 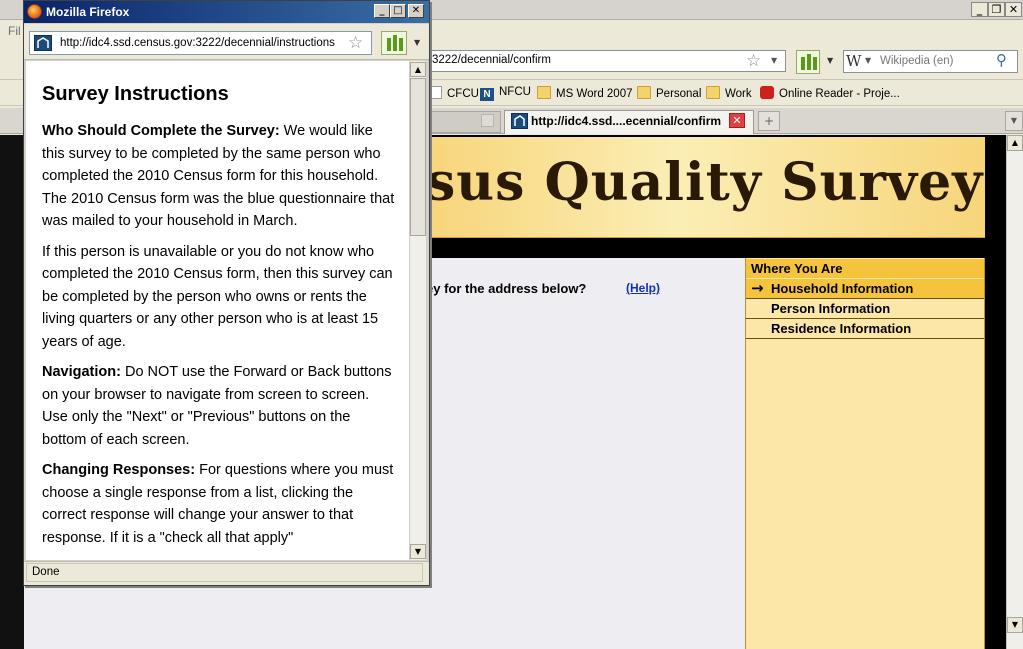 What do you see at coordinates (757, 288) in the screenshot?
I see `current-step-arrow-icon: →` at bounding box center [757, 288].